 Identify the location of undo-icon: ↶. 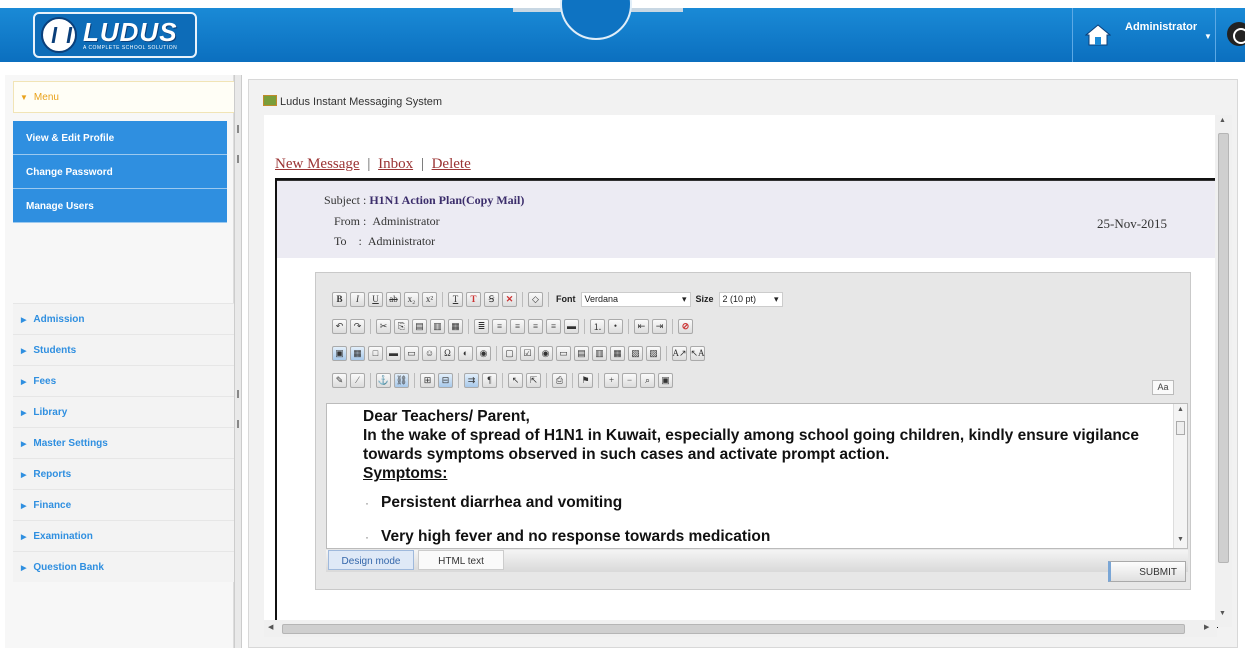
(339, 326).